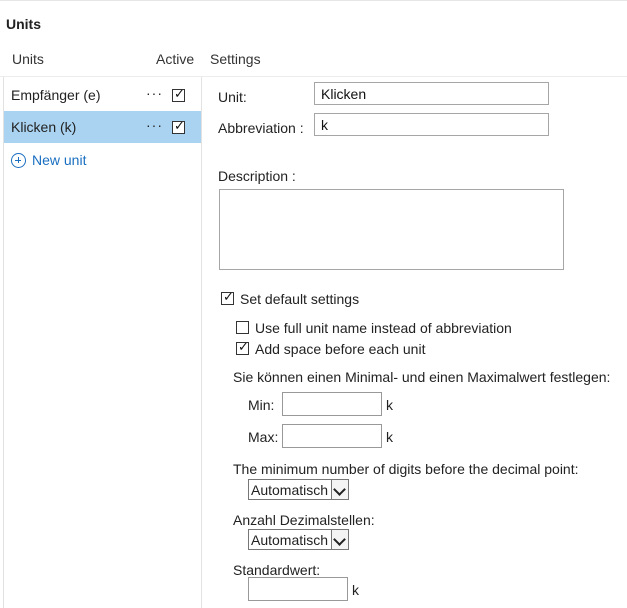 This screenshot has height=608, width=627. What do you see at coordinates (304, 520) in the screenshot?
I see `decimals-label: Anzahl Dezimalstellen:` at bounding box center [304, 520].